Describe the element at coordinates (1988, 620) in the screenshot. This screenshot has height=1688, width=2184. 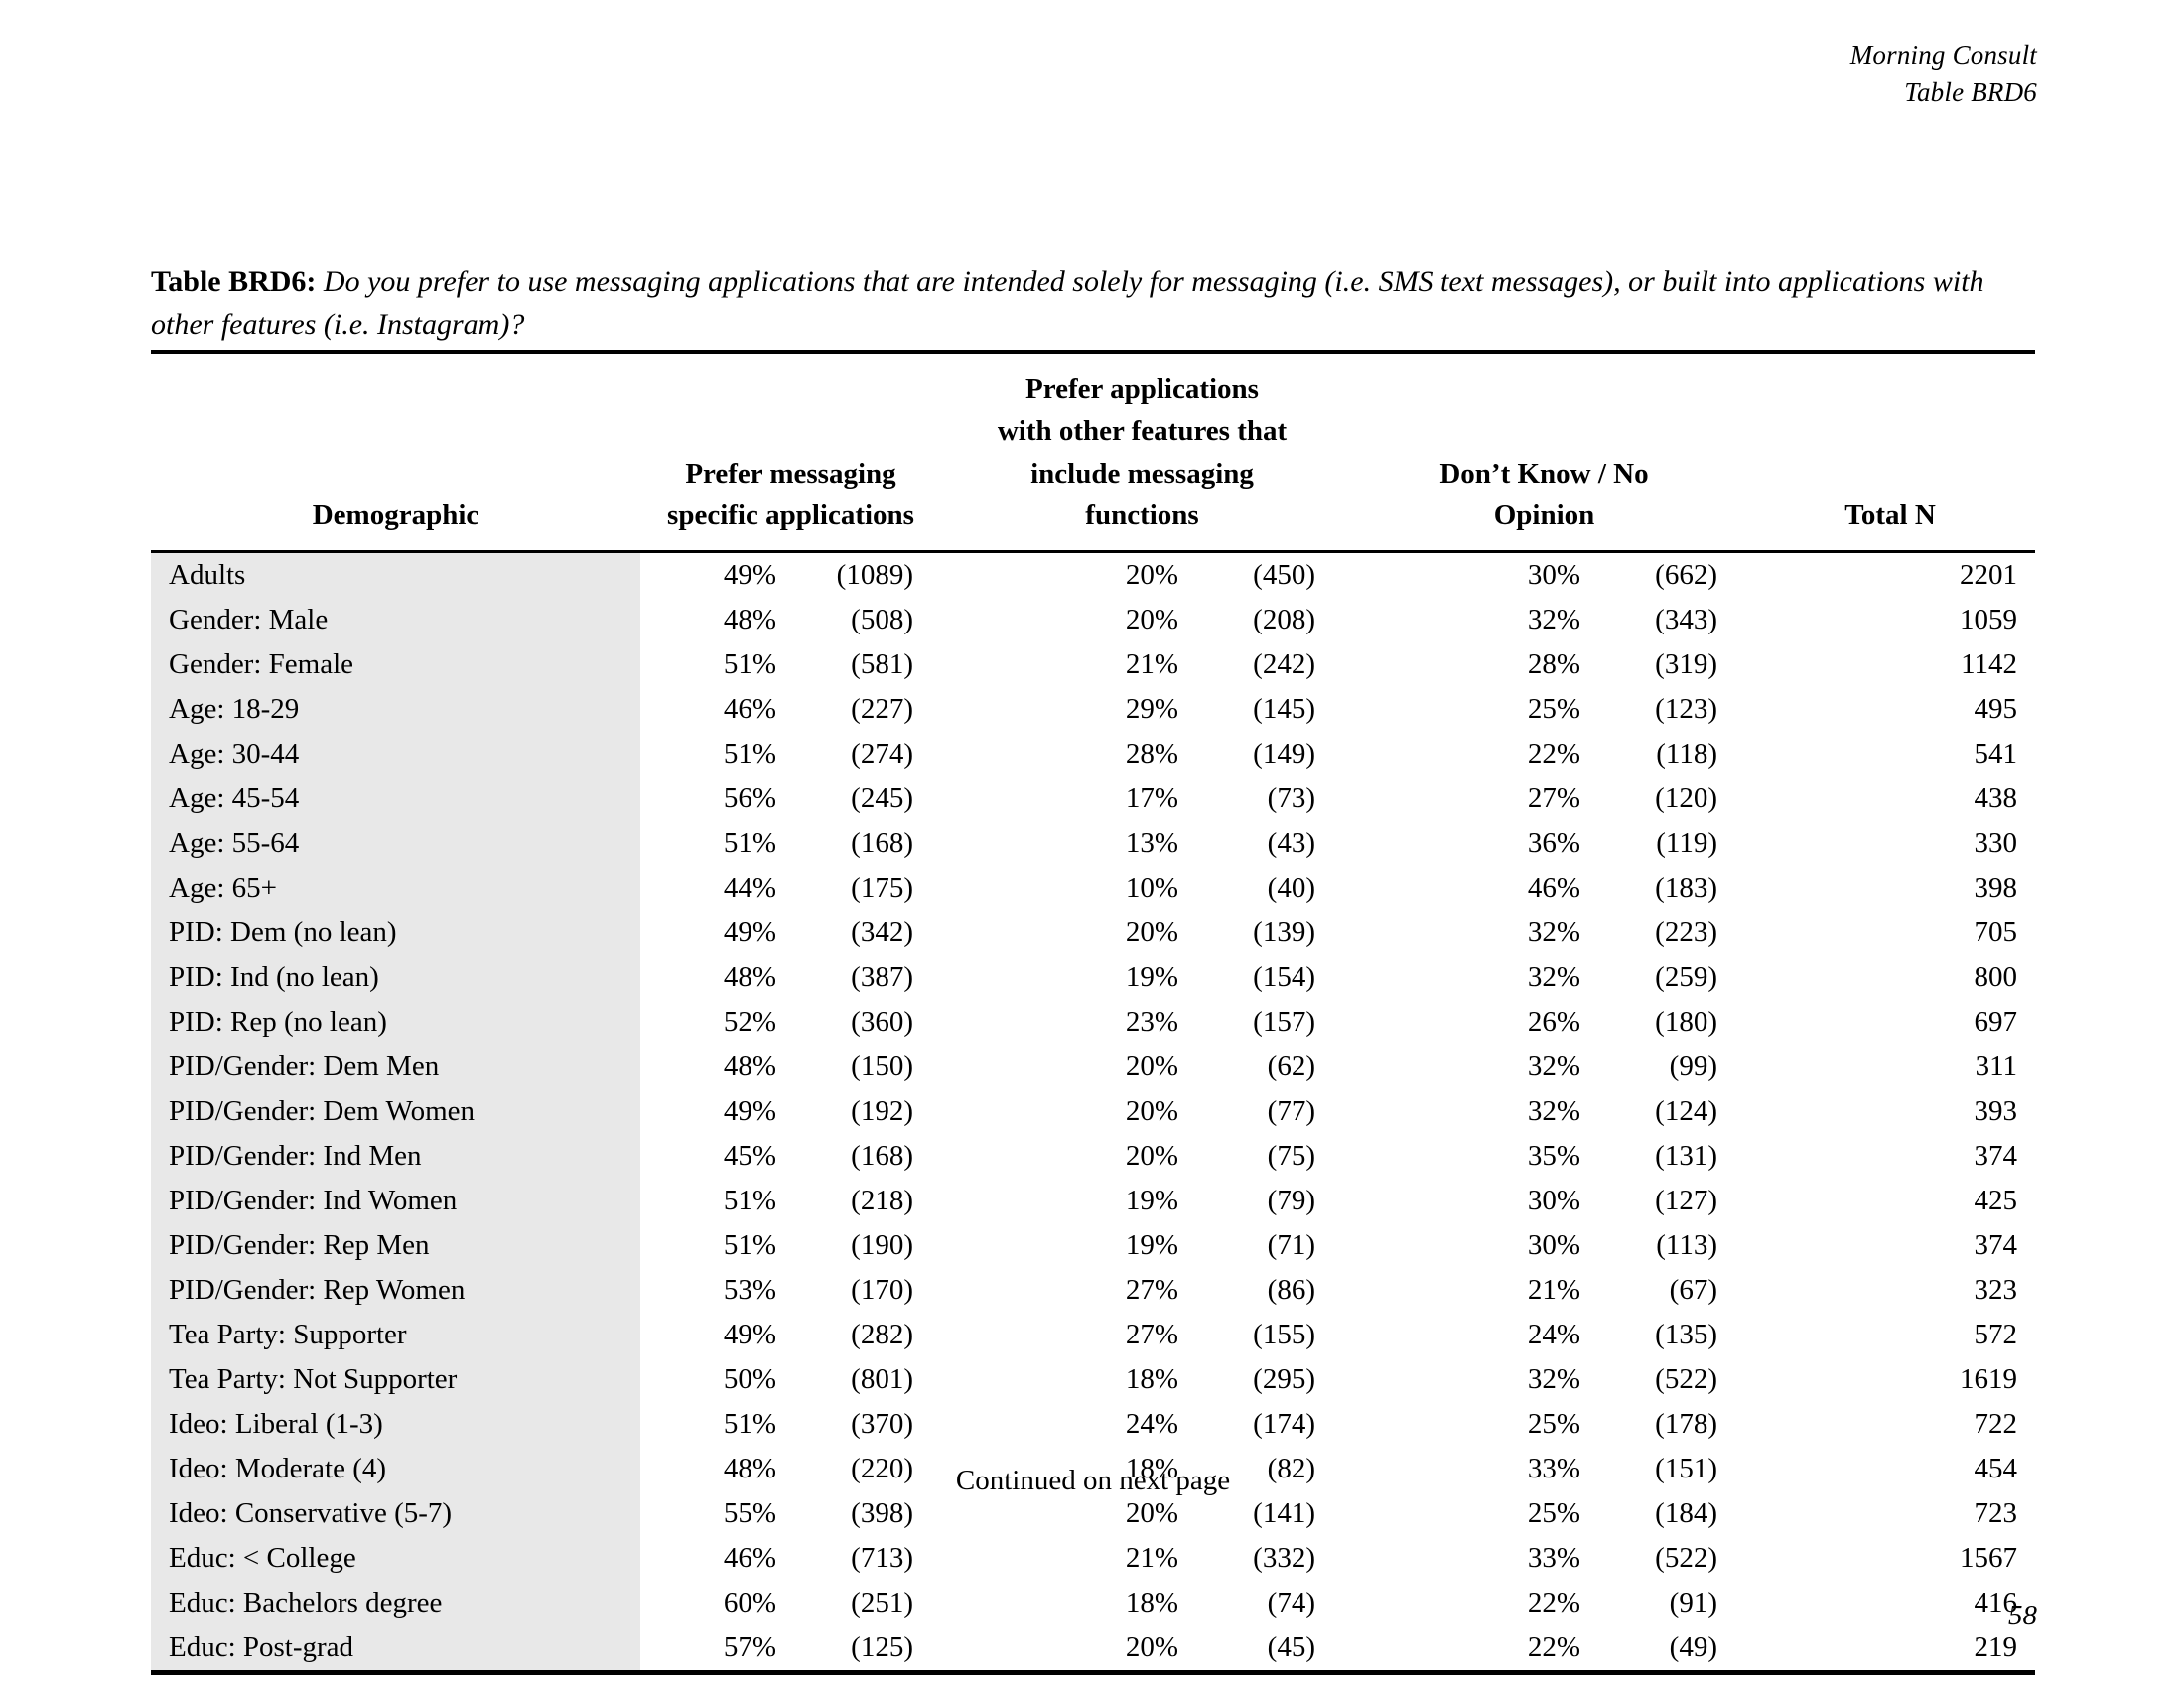
I see `row-total-n: 1059` at that location.